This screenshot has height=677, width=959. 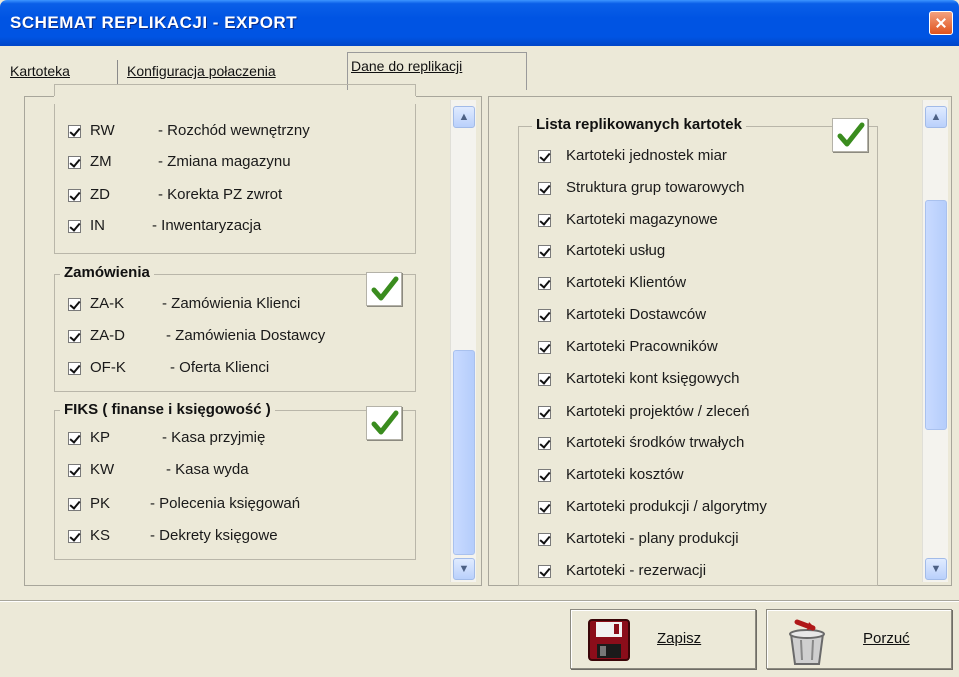 I want to click on trash-bin-icon, so click(x=807, y=642).